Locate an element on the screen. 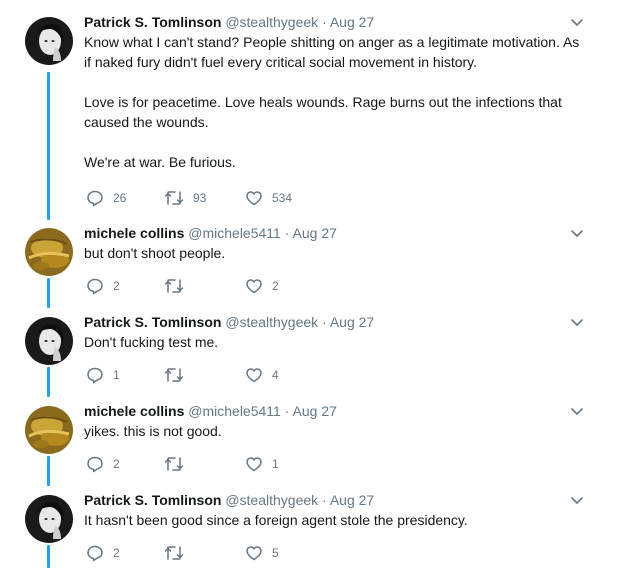  like-count: 1 is located at coordinates (275, 464).